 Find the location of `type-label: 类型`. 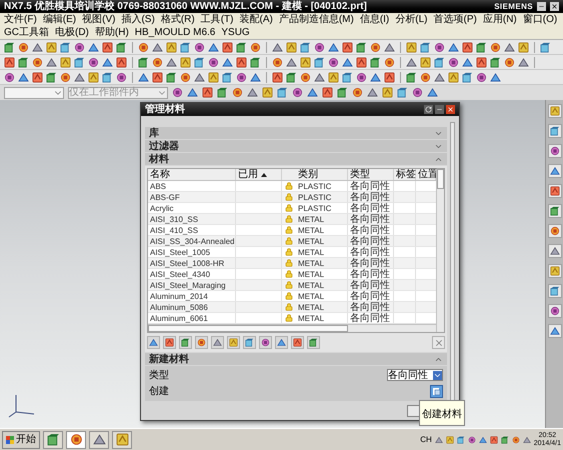

type-label: 类型 is located at coordinates (159, 375).